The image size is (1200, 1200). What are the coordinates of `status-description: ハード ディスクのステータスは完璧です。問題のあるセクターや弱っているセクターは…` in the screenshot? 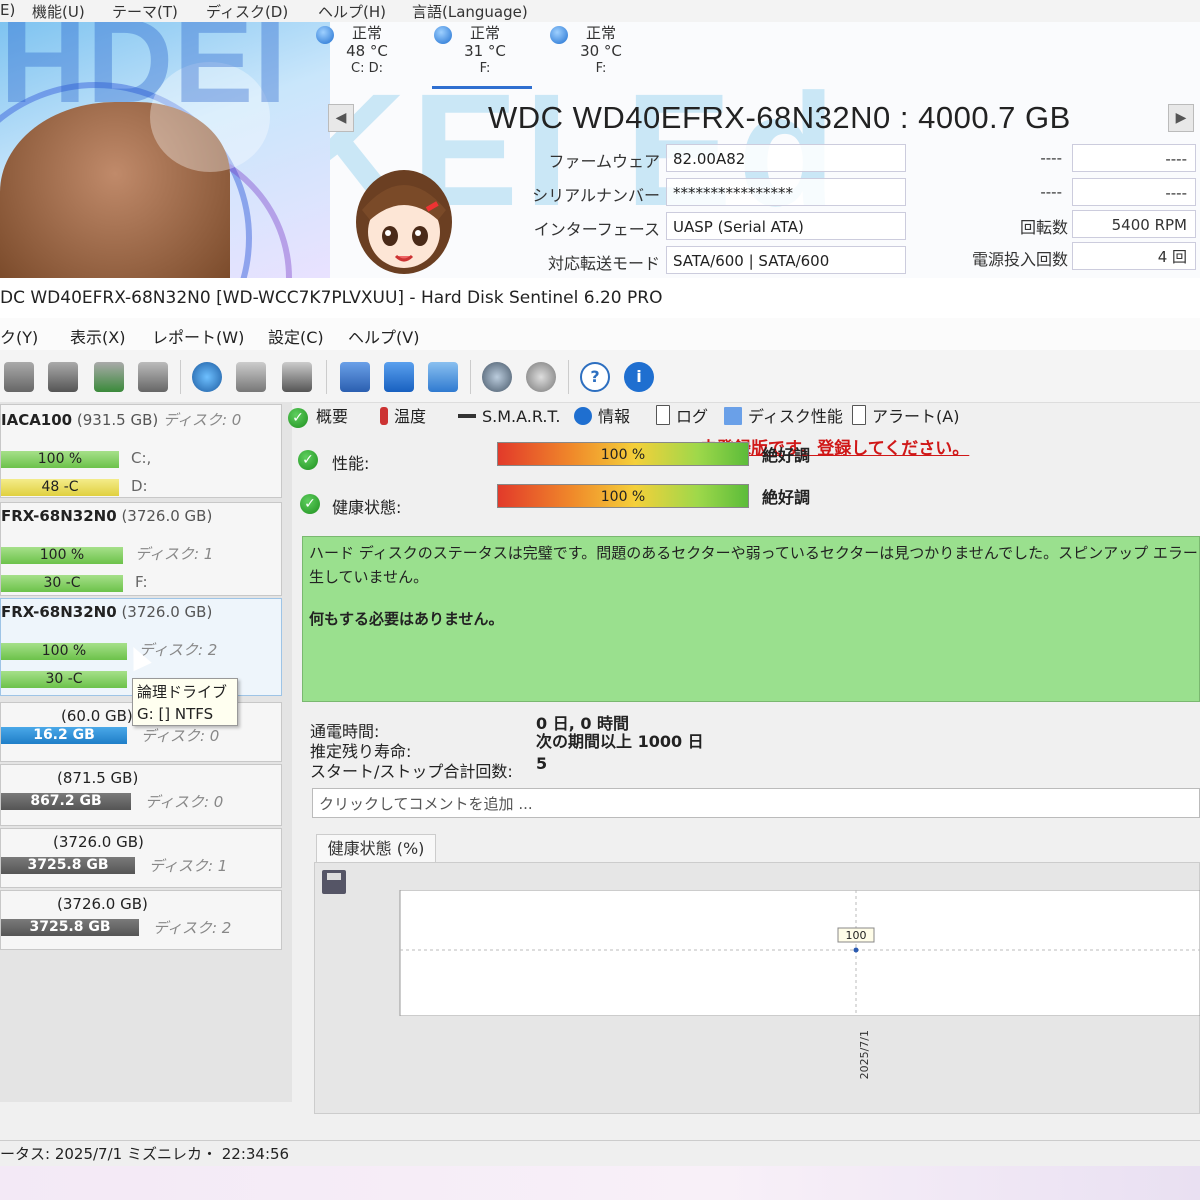 It's located at (751, 619).